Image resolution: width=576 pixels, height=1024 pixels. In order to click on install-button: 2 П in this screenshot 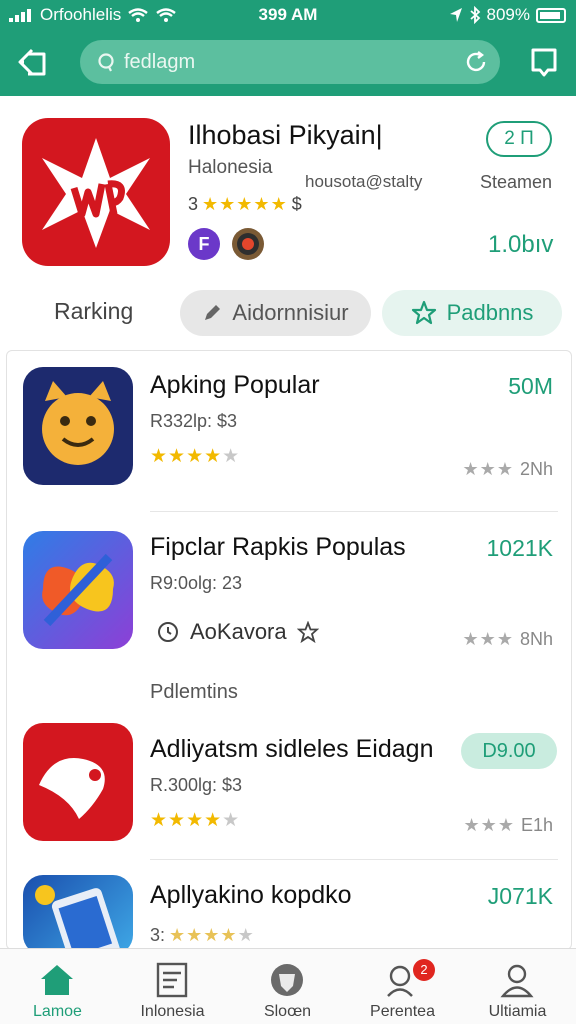, I will do `click(519, 139)`.